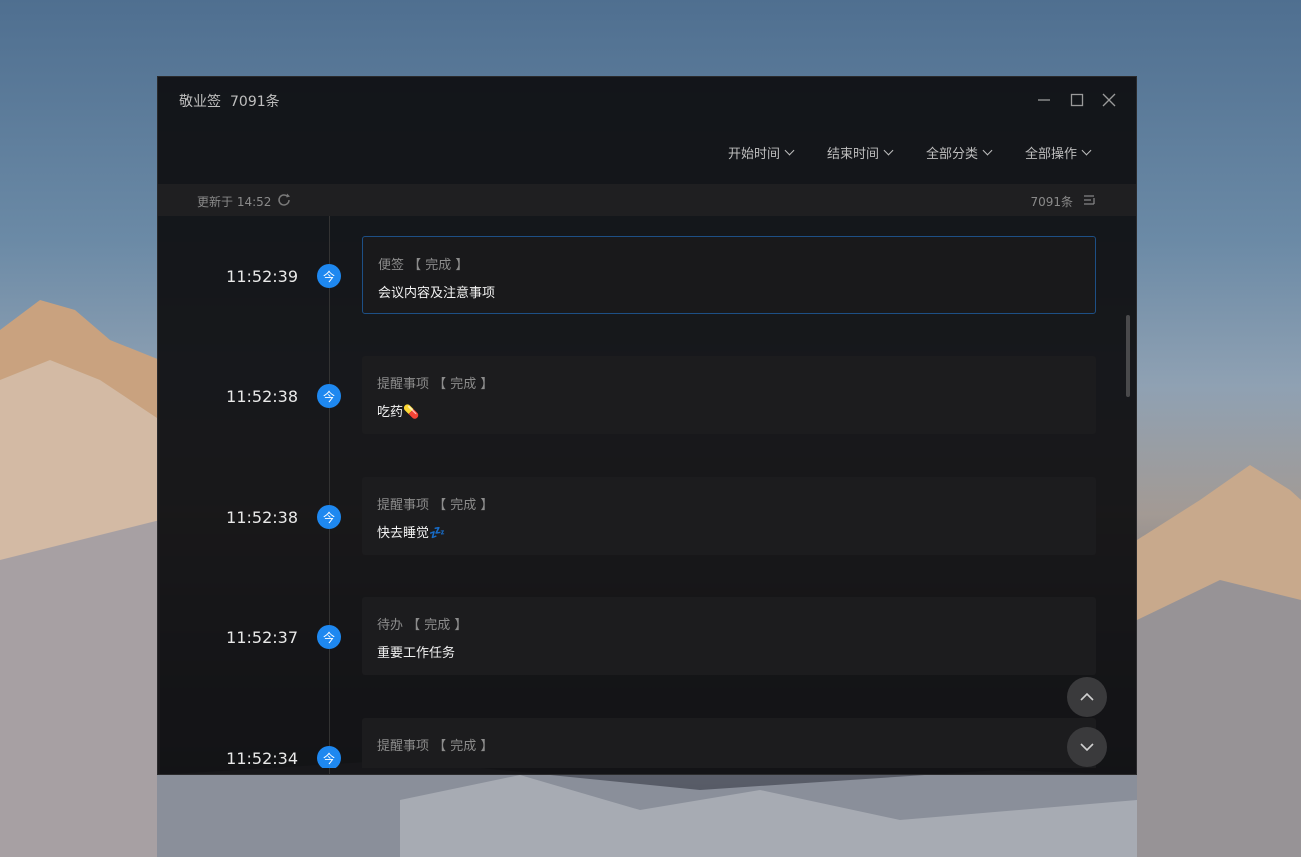 This screenshot has height=857, width=1301. What do you see at coordinates (262, 276) in the screenshot?
I see `entry-time: 11:52:39` at bounding box center [262, 276].